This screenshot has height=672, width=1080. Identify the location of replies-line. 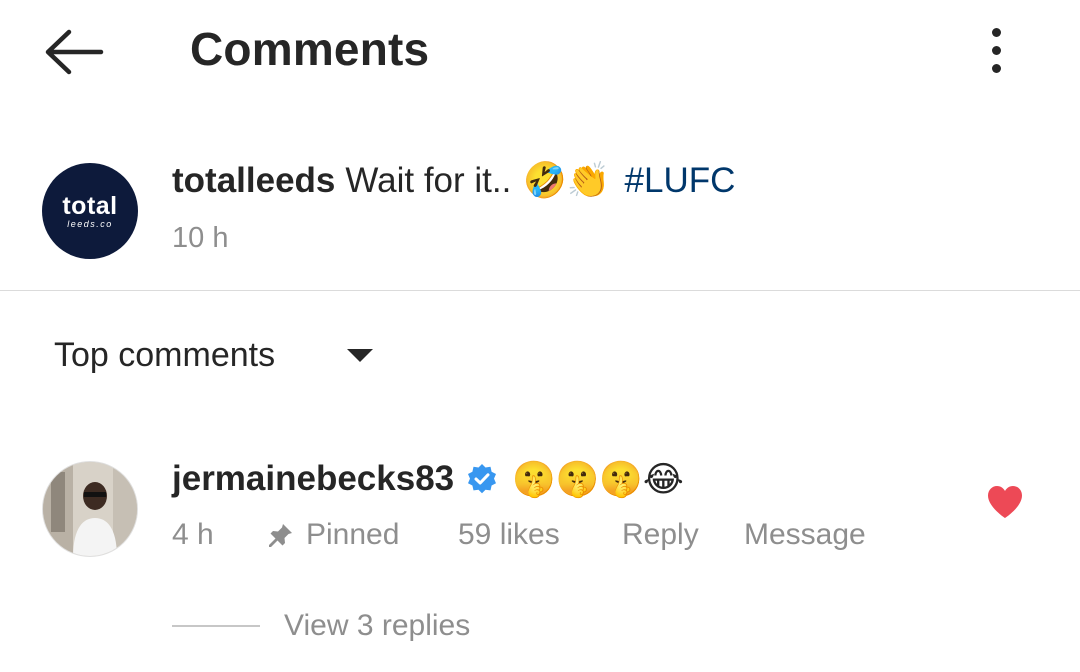
(216, 626).